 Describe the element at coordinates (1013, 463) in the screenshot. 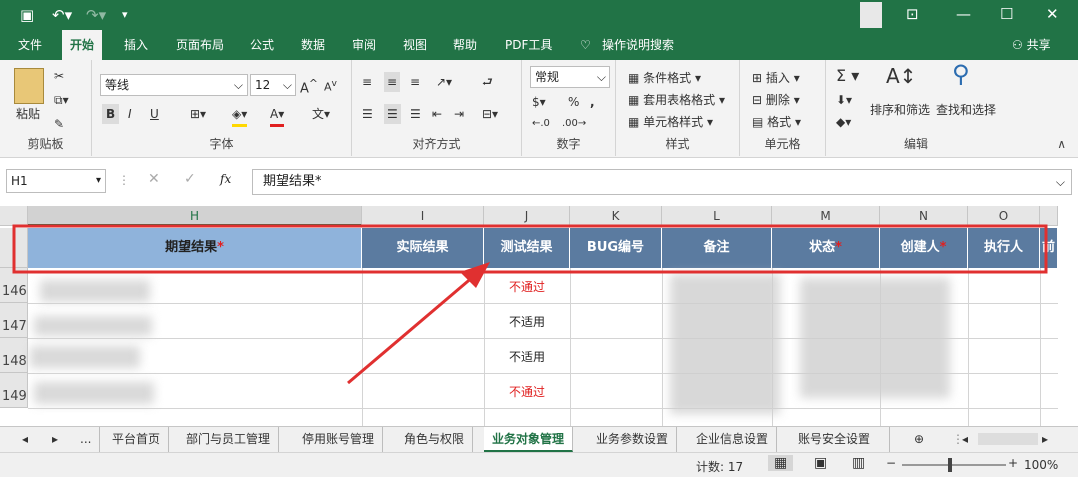

I see `zoom-in-icon: +` at that location.